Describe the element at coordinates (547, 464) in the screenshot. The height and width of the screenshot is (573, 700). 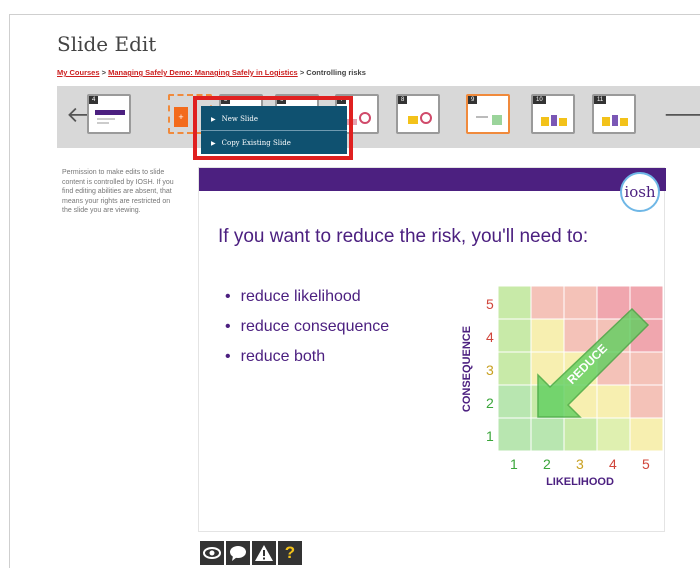
I see `x-tick: 2` at that location.